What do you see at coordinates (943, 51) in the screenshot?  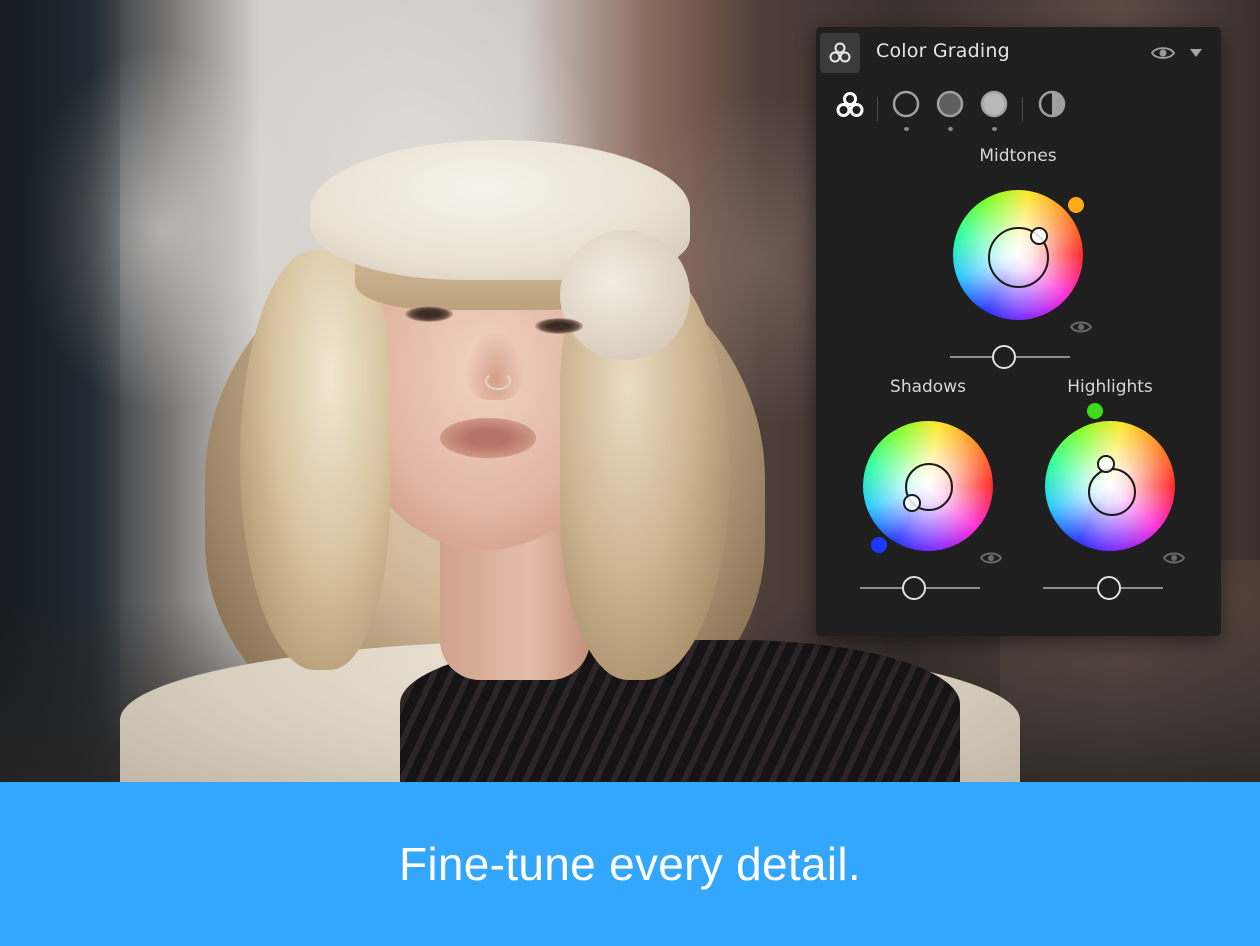 I see `panel-title: Color Grading` at bounding box center [943, 51].